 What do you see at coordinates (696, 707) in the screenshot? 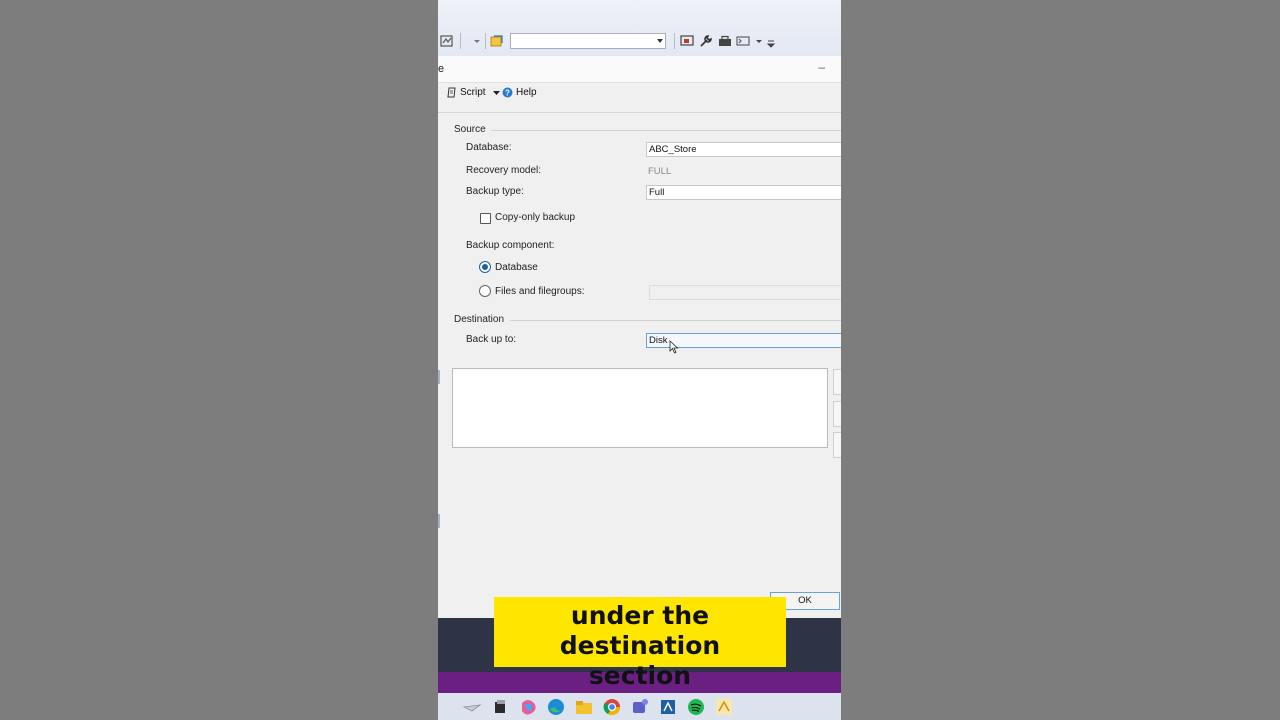
I see `spotify-app-icon` at bounding box center [696, 707].